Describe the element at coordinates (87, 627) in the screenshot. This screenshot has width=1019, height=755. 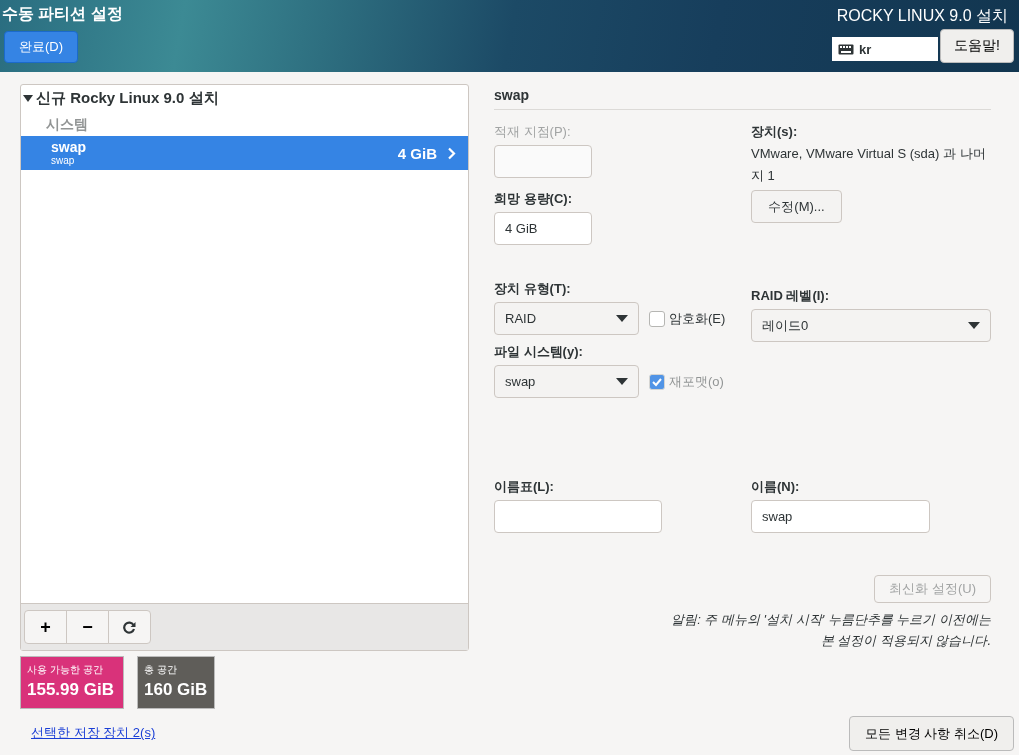
I see `remove-partition-button: −` at that location.